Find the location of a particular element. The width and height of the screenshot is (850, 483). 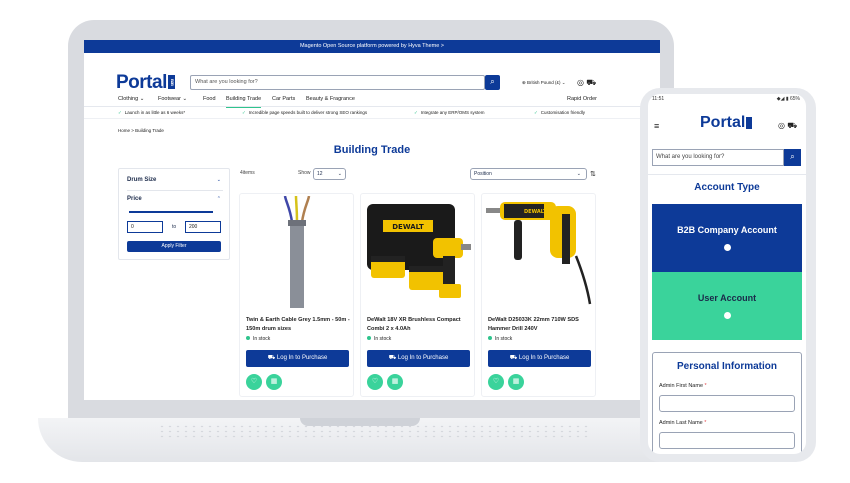

nav-item-food: Food is located at coordinates (209, 99).